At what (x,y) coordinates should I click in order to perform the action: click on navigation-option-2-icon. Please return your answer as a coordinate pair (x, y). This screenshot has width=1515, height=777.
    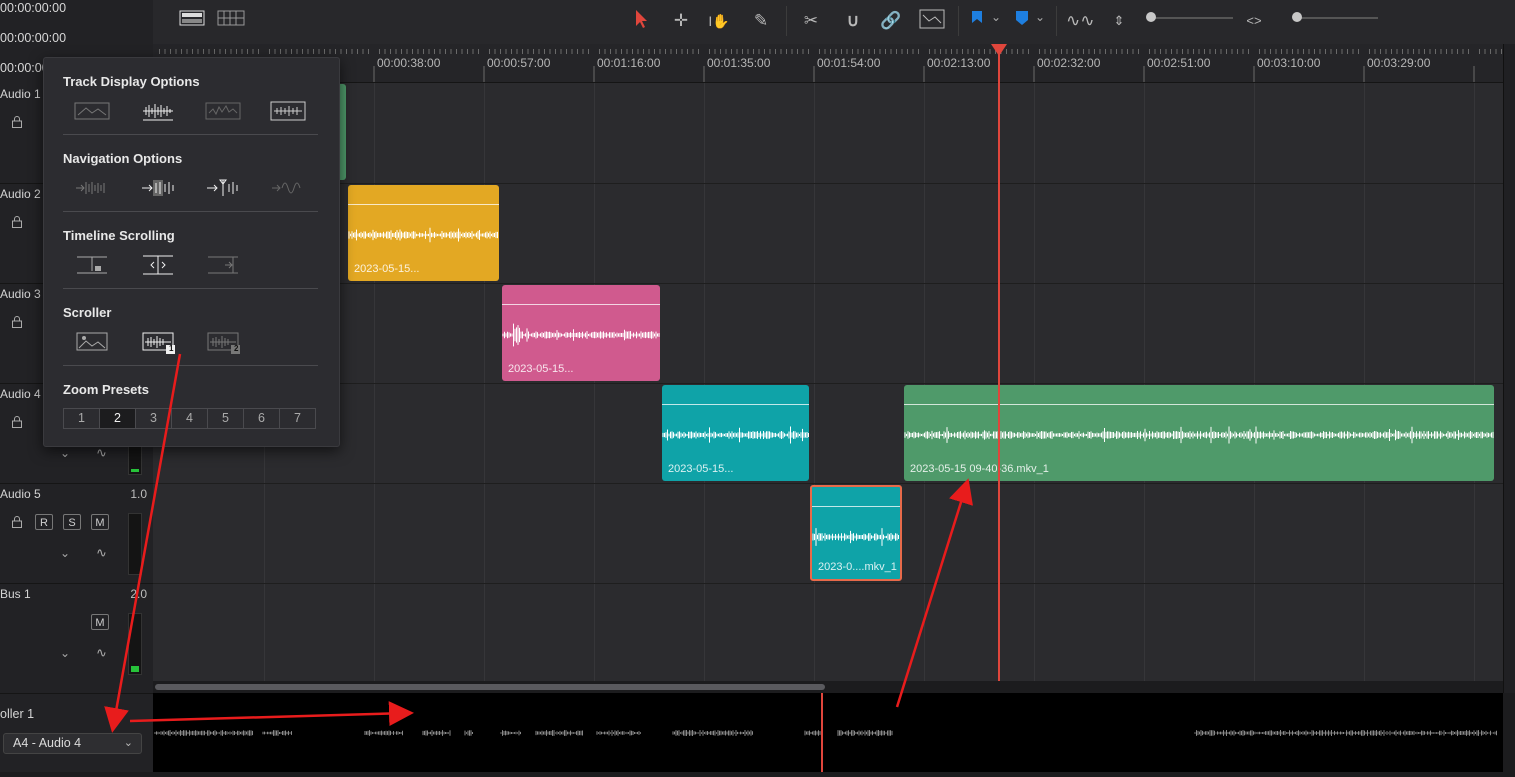
    Looking at the image, I should click on (158, 188).